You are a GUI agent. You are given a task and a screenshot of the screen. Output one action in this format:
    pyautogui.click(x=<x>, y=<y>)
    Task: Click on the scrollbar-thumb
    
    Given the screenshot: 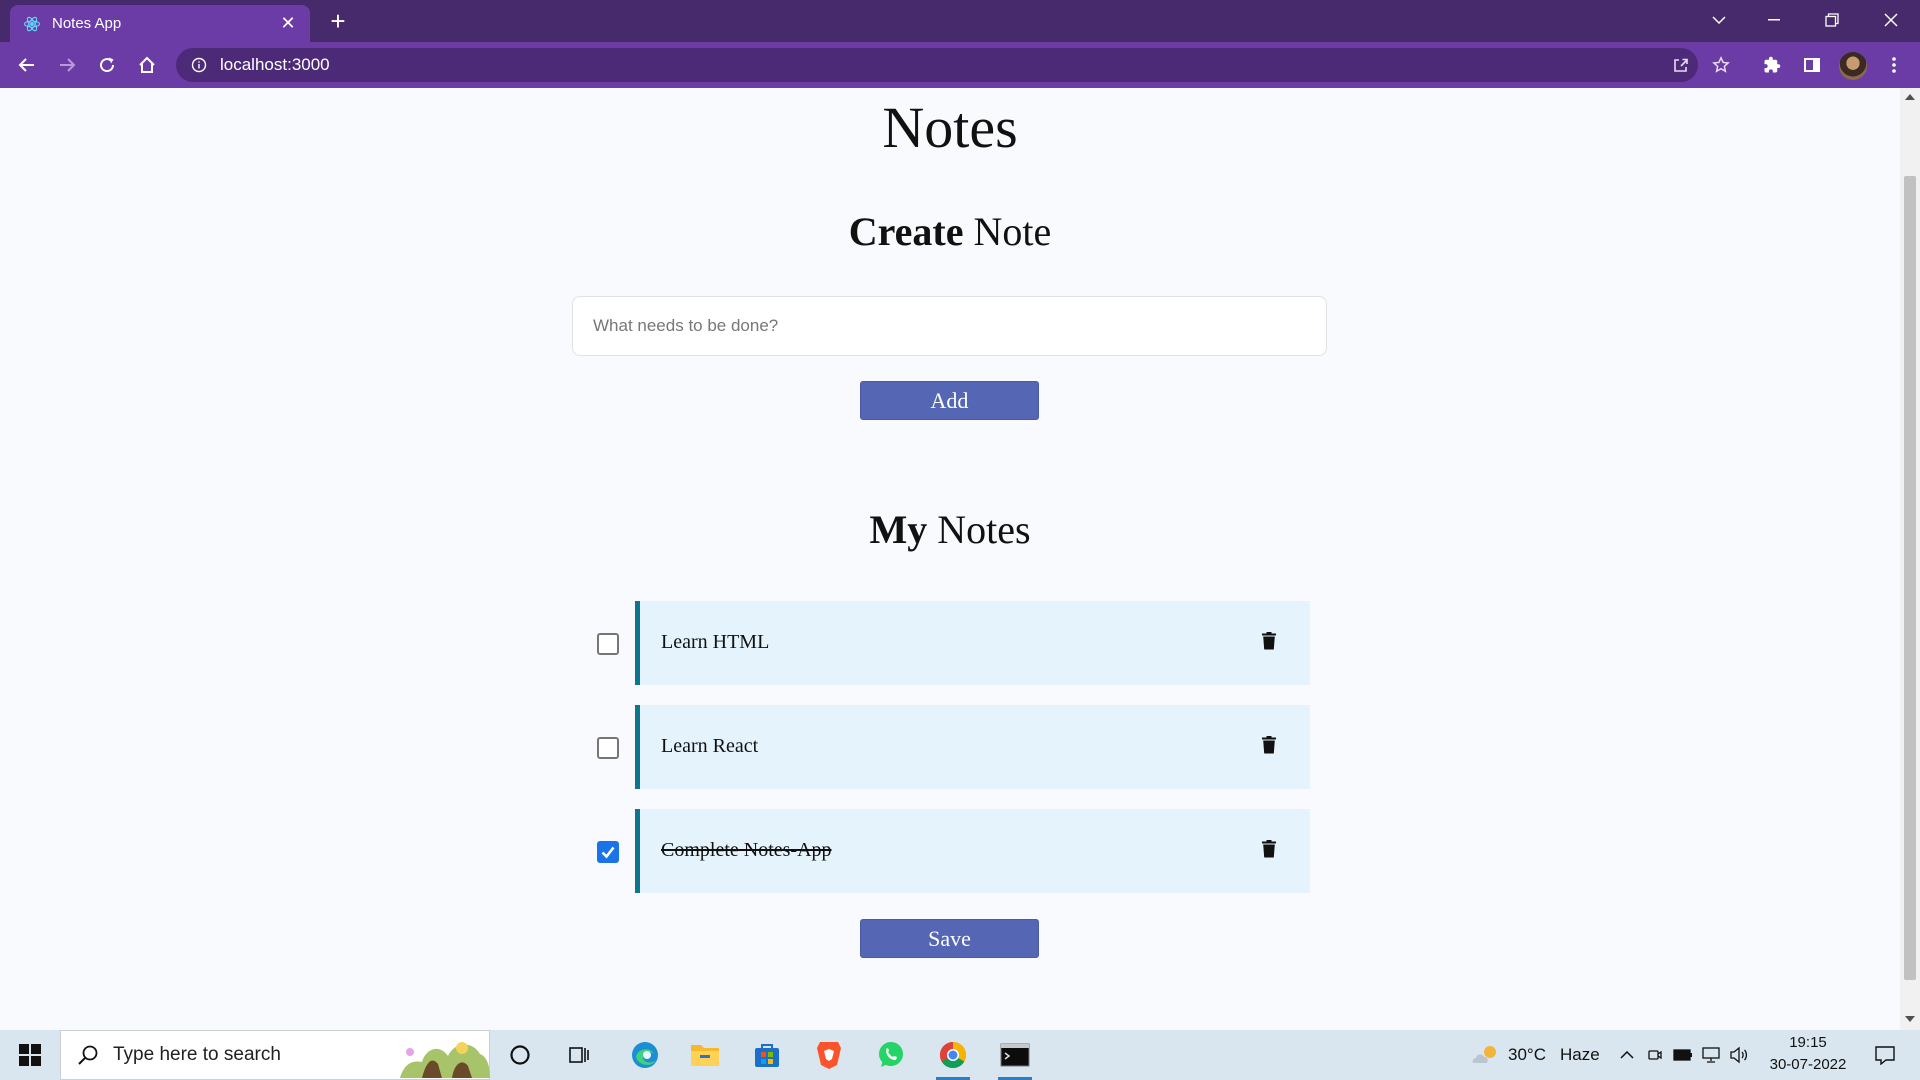 What is the action you would take?
    pyautogui.click(x=1910, y=578)
    